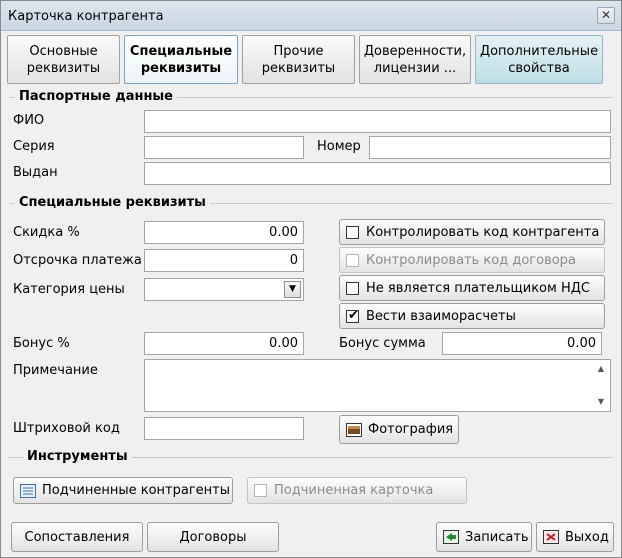 The height and width of the screenshot is (558, 622). Describe the element at coordinates (34, 146) in the screenshot. I see `series-label: Серия` at that location.